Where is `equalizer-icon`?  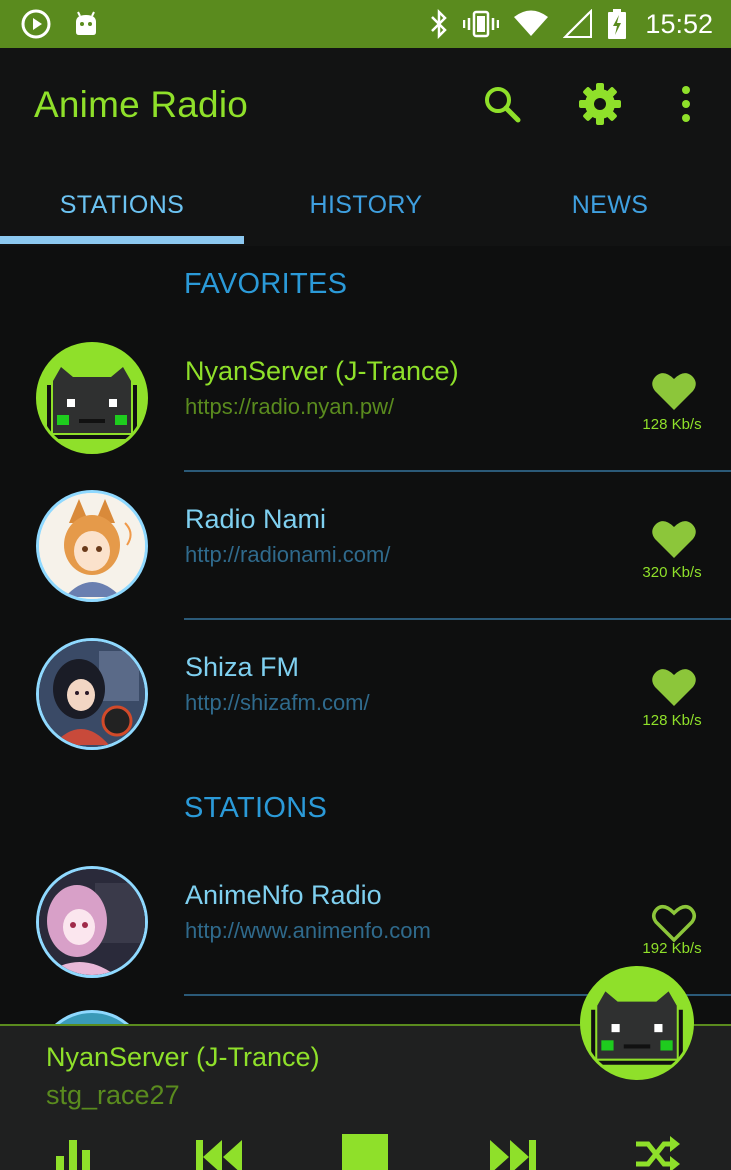
equalizer-icon is located at coordinates (74, 1152).